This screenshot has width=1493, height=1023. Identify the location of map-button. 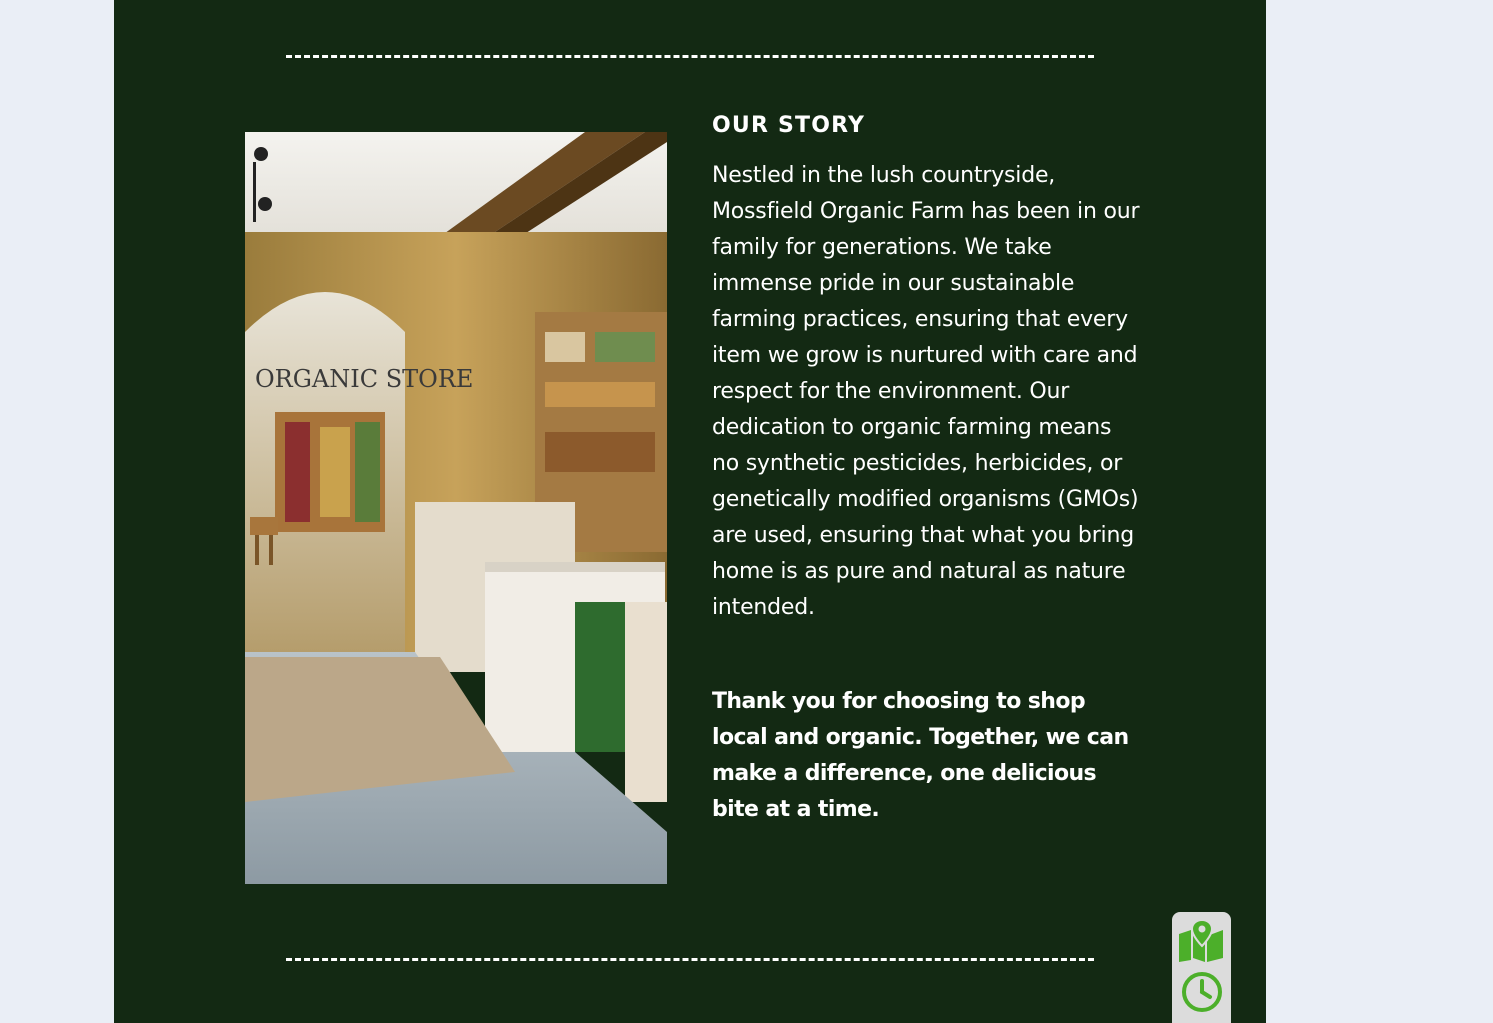
(1201, 940).